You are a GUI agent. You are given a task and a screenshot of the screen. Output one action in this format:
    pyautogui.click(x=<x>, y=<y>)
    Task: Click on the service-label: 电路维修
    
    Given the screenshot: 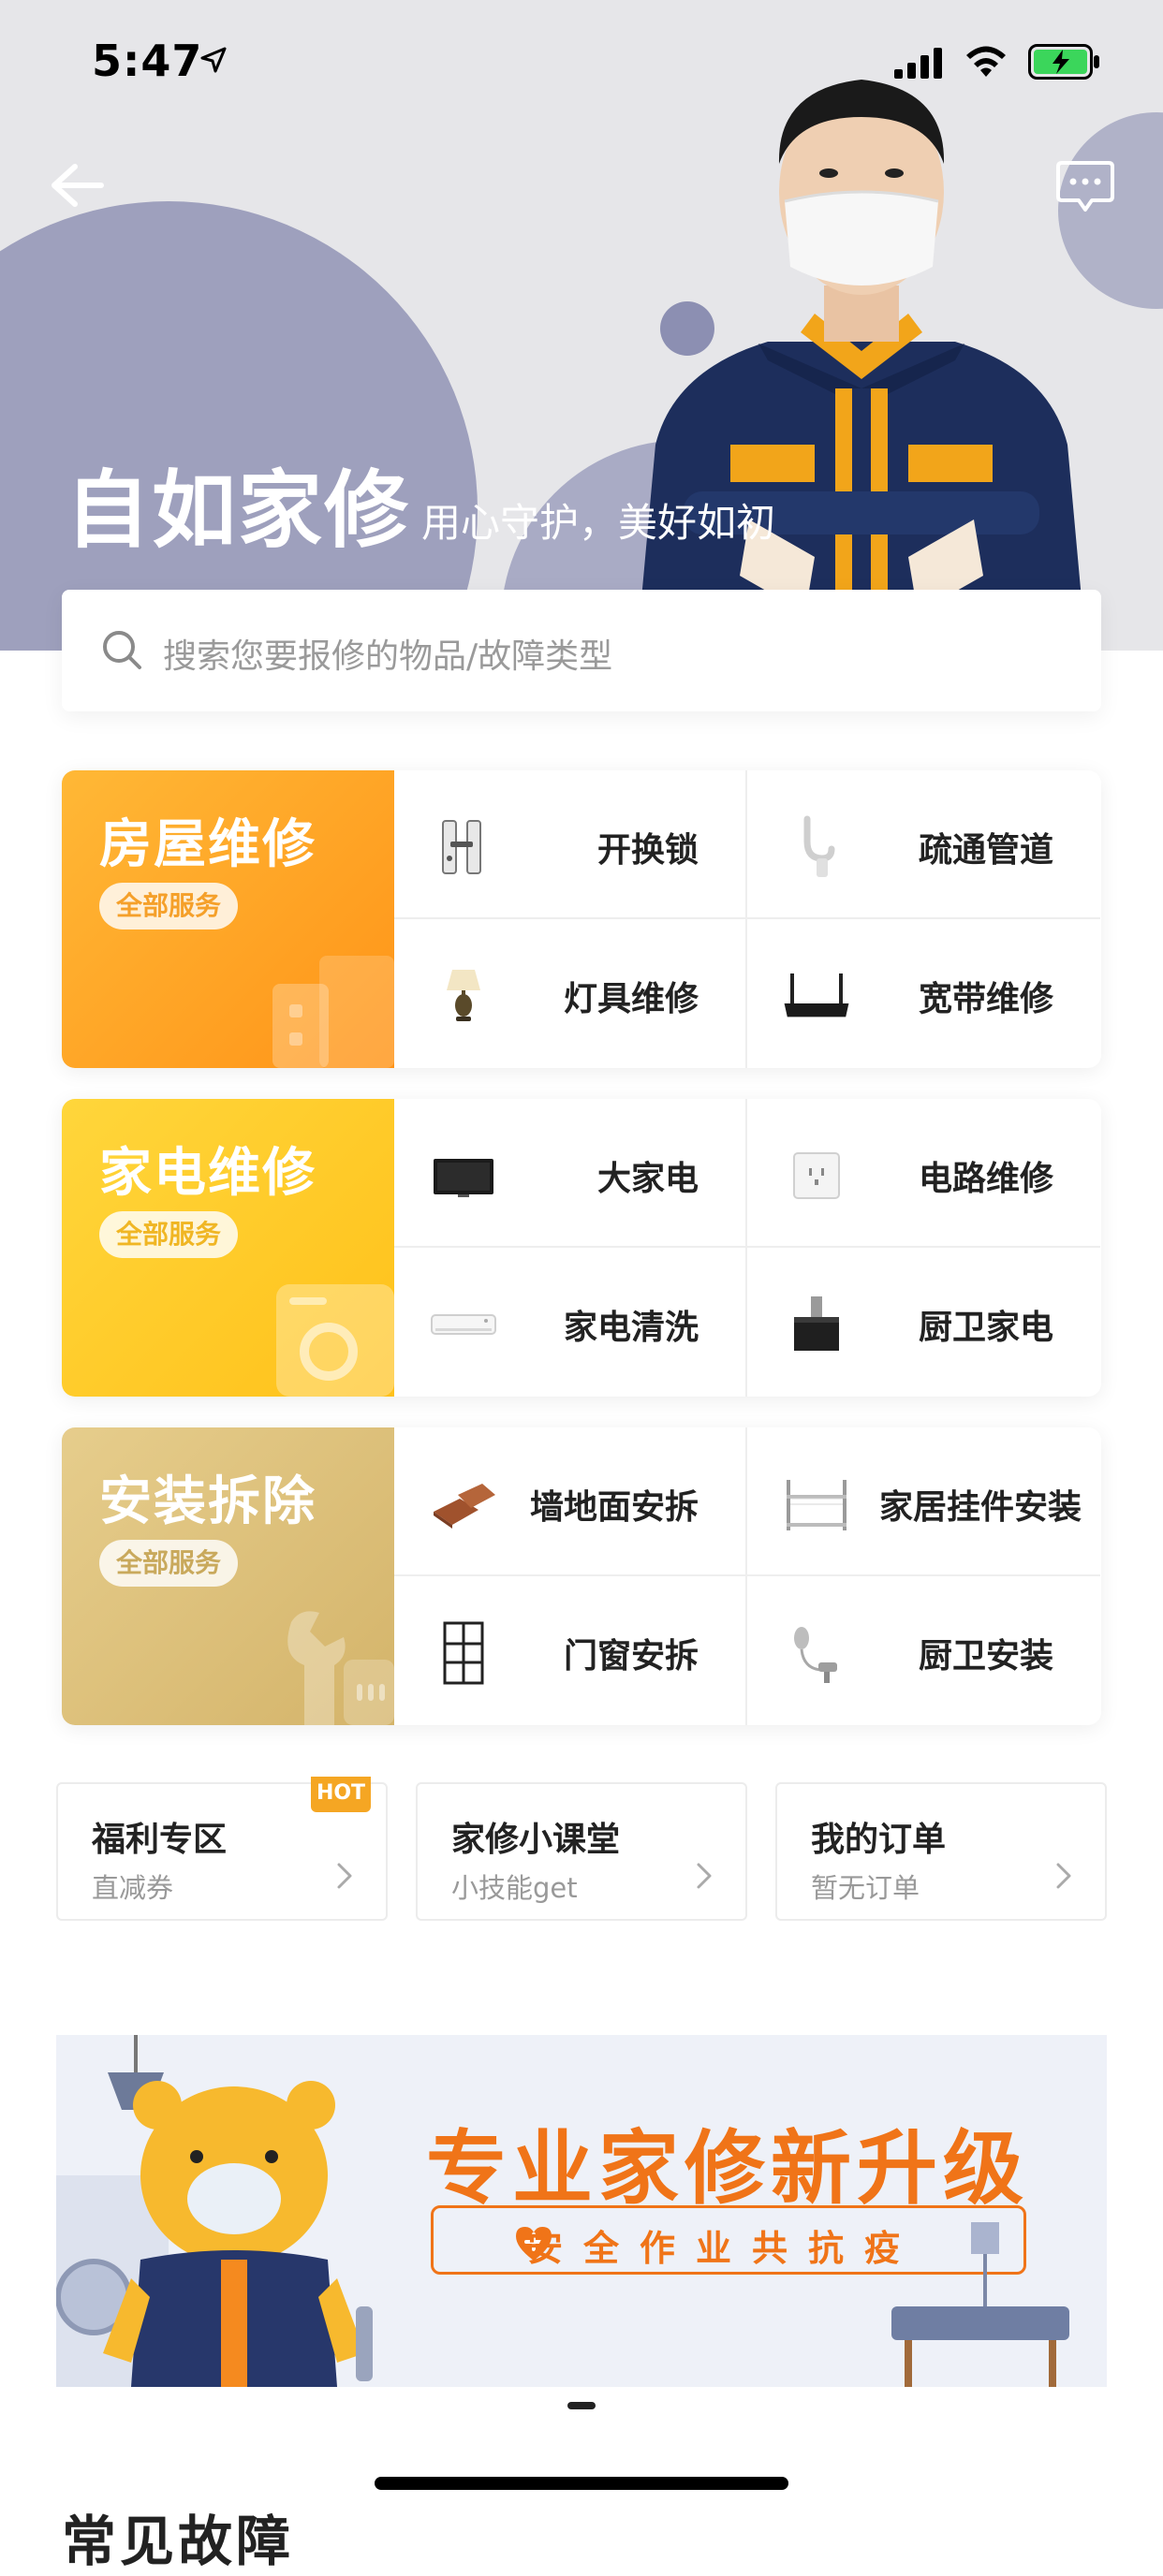 What is the action you would take?
    pyautogui.click(x=985, y=1179)
    